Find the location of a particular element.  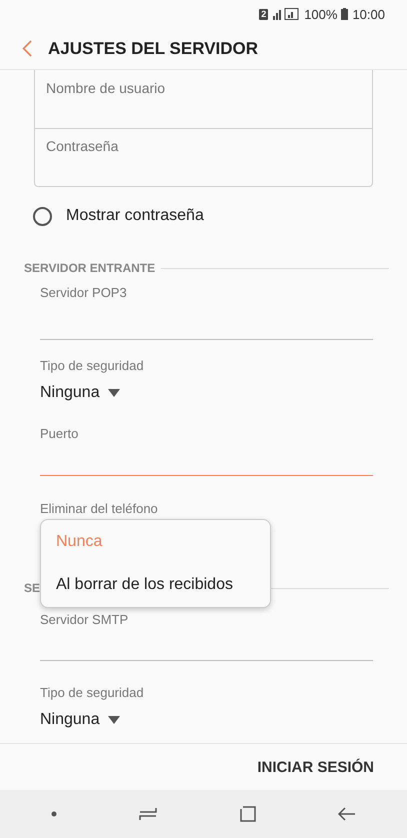

screen-title: AJUSTES DEL SERVIDOR is located at coordinates (153, 48).